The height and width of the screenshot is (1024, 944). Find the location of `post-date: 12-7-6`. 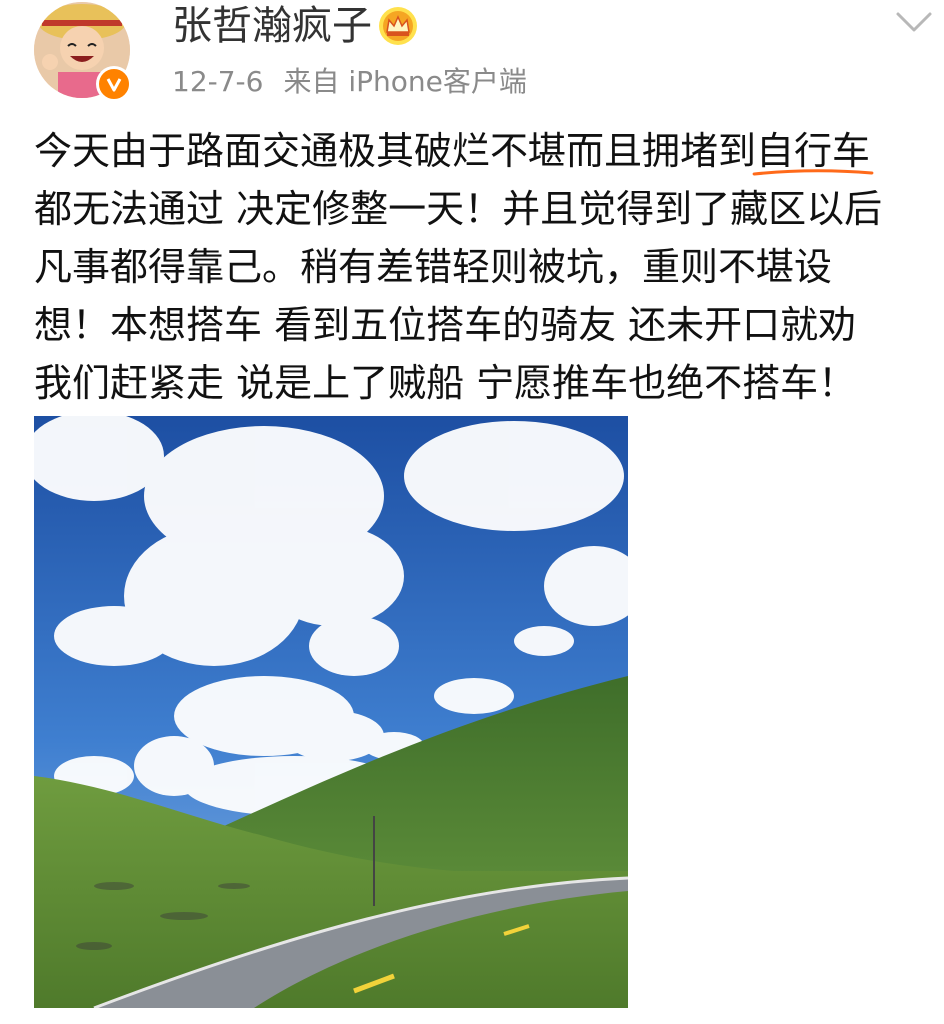

post-date: 12-7-6 is located at coordinates (218, 81).